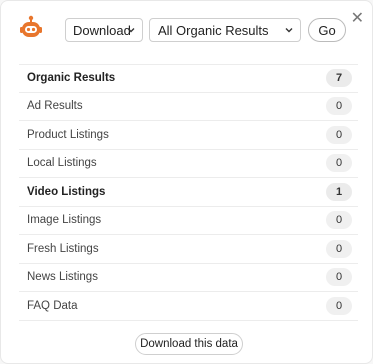  Describe the element at coordinates (62, 163) in the screenshot. I see `result-row-label: Local Listings` at that location.